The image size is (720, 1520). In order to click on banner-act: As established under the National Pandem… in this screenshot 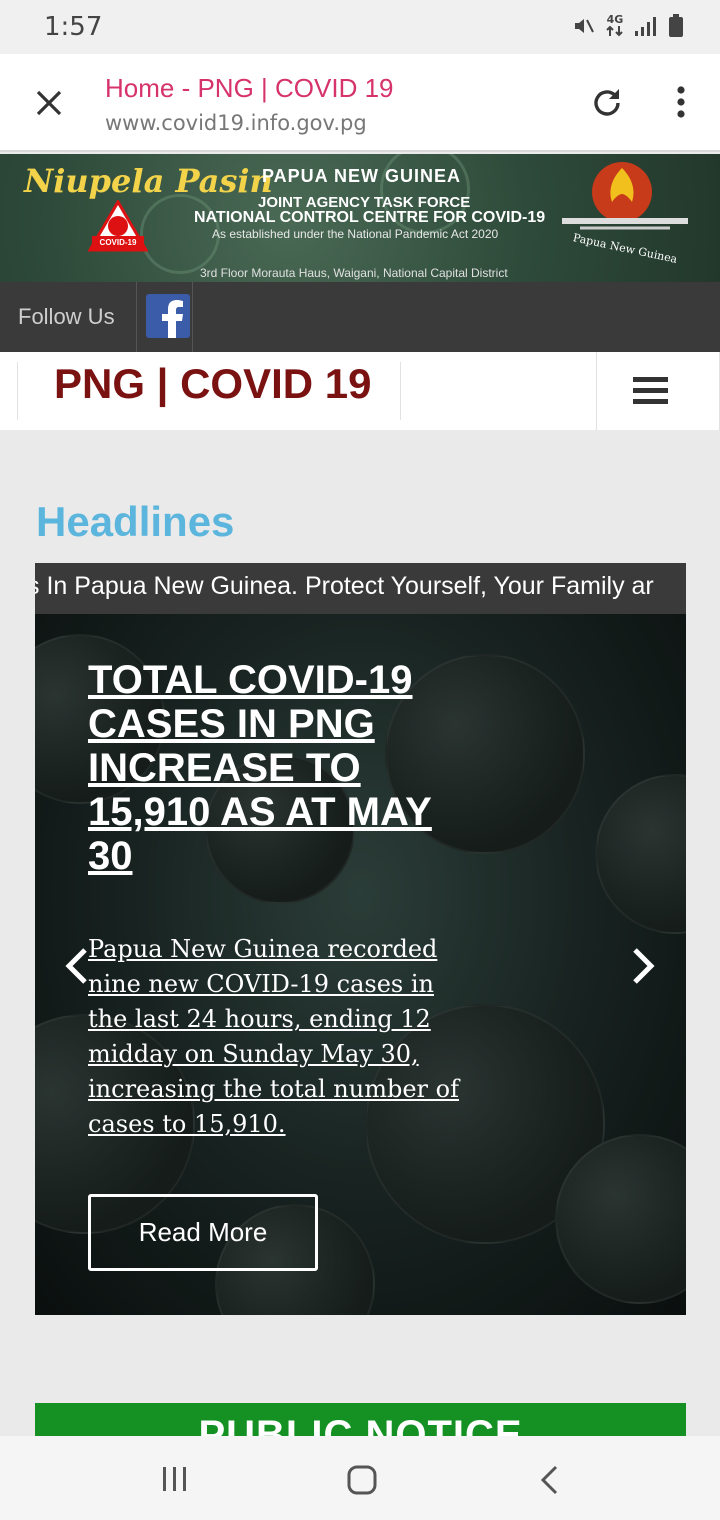, I will do `click(355, 234)`.